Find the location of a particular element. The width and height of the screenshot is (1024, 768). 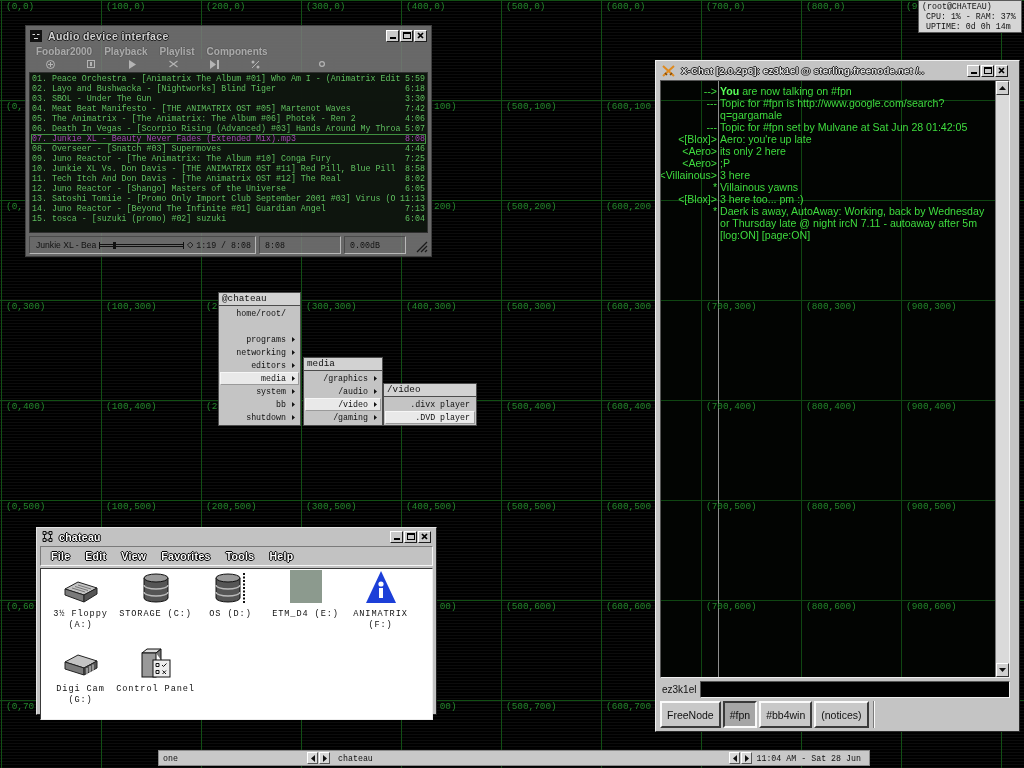

drive-label: Digi Cam (G:) is located at coordinates (80, 695).